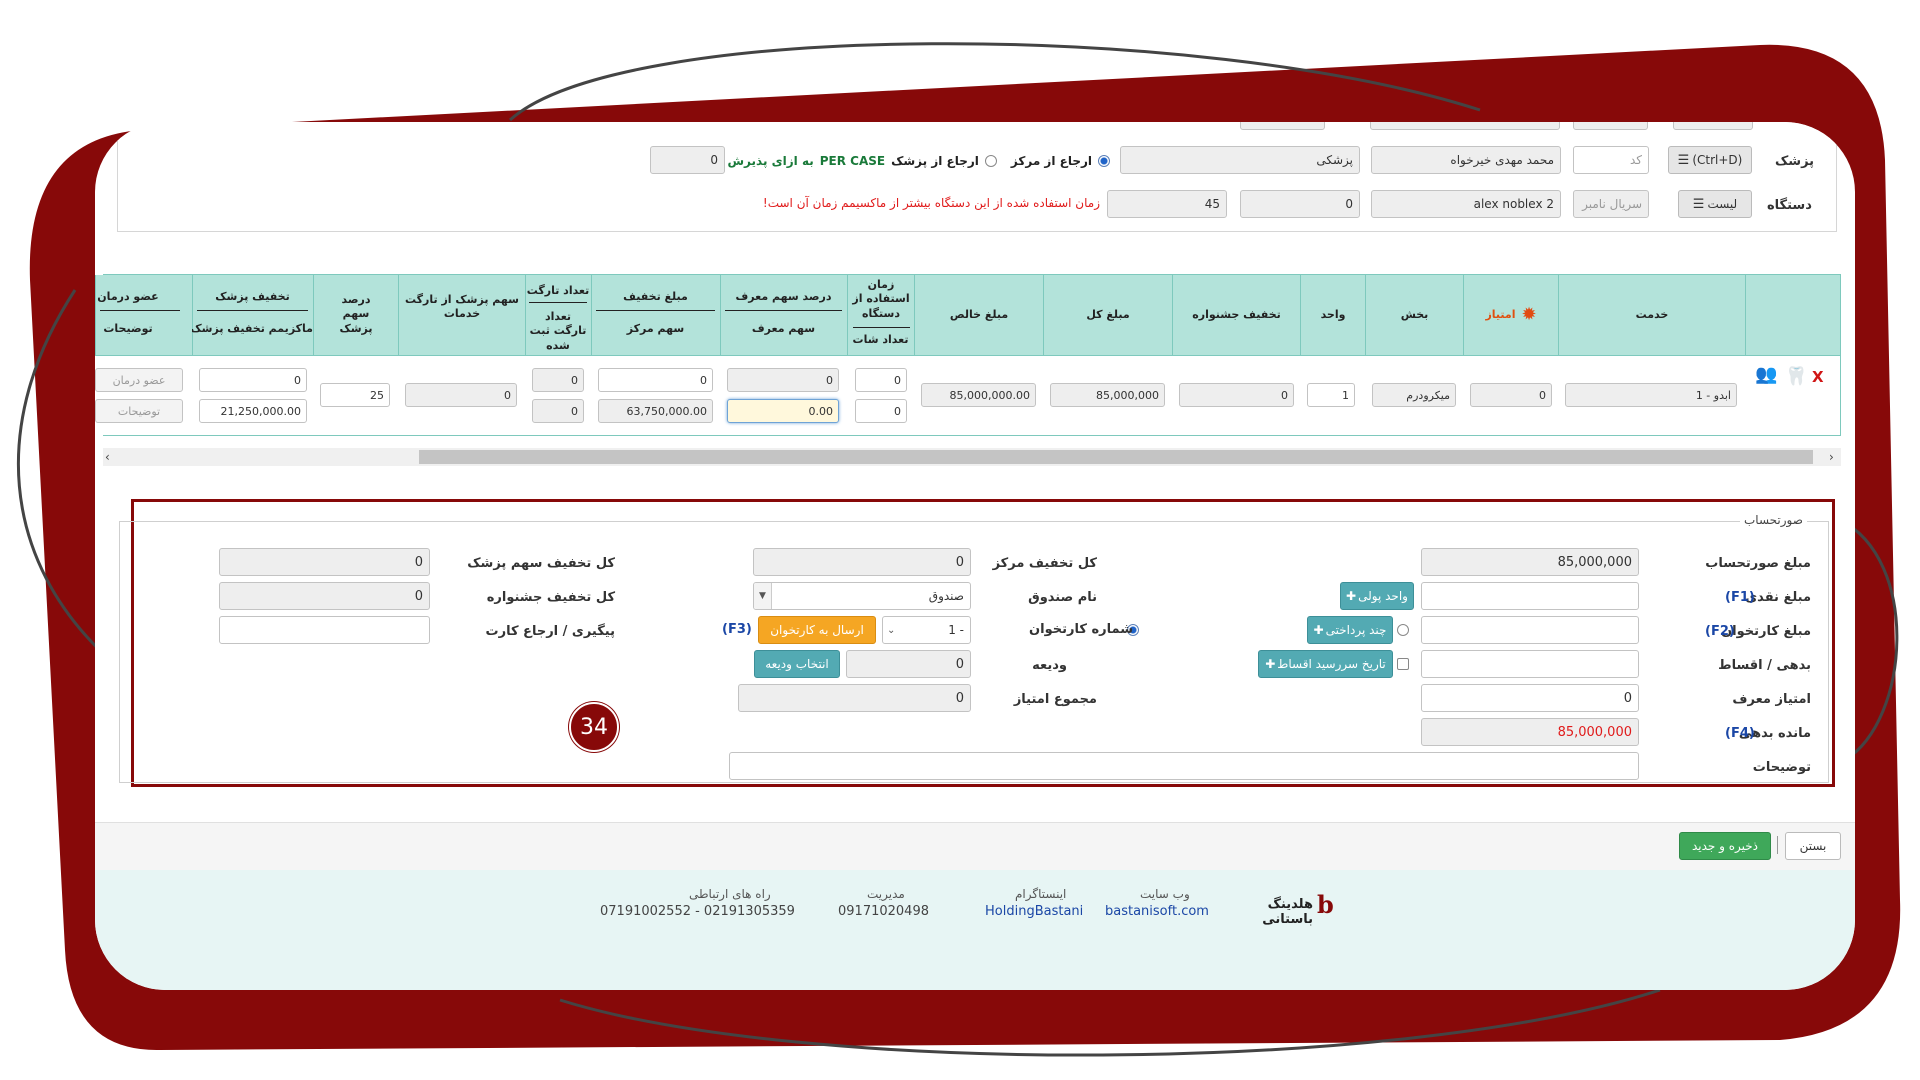 This screenshot has width=1920, height=1080. I want to click on col-doctor-target-share: سهم پزشک از تارگت خدمات, so click(461, 315).